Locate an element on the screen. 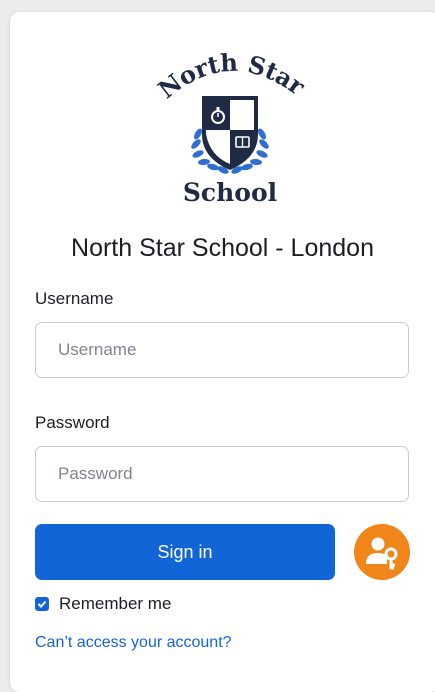 The height and width of the screenshot is (692, 435). password-label: Password is located at coordinates (72, 422).